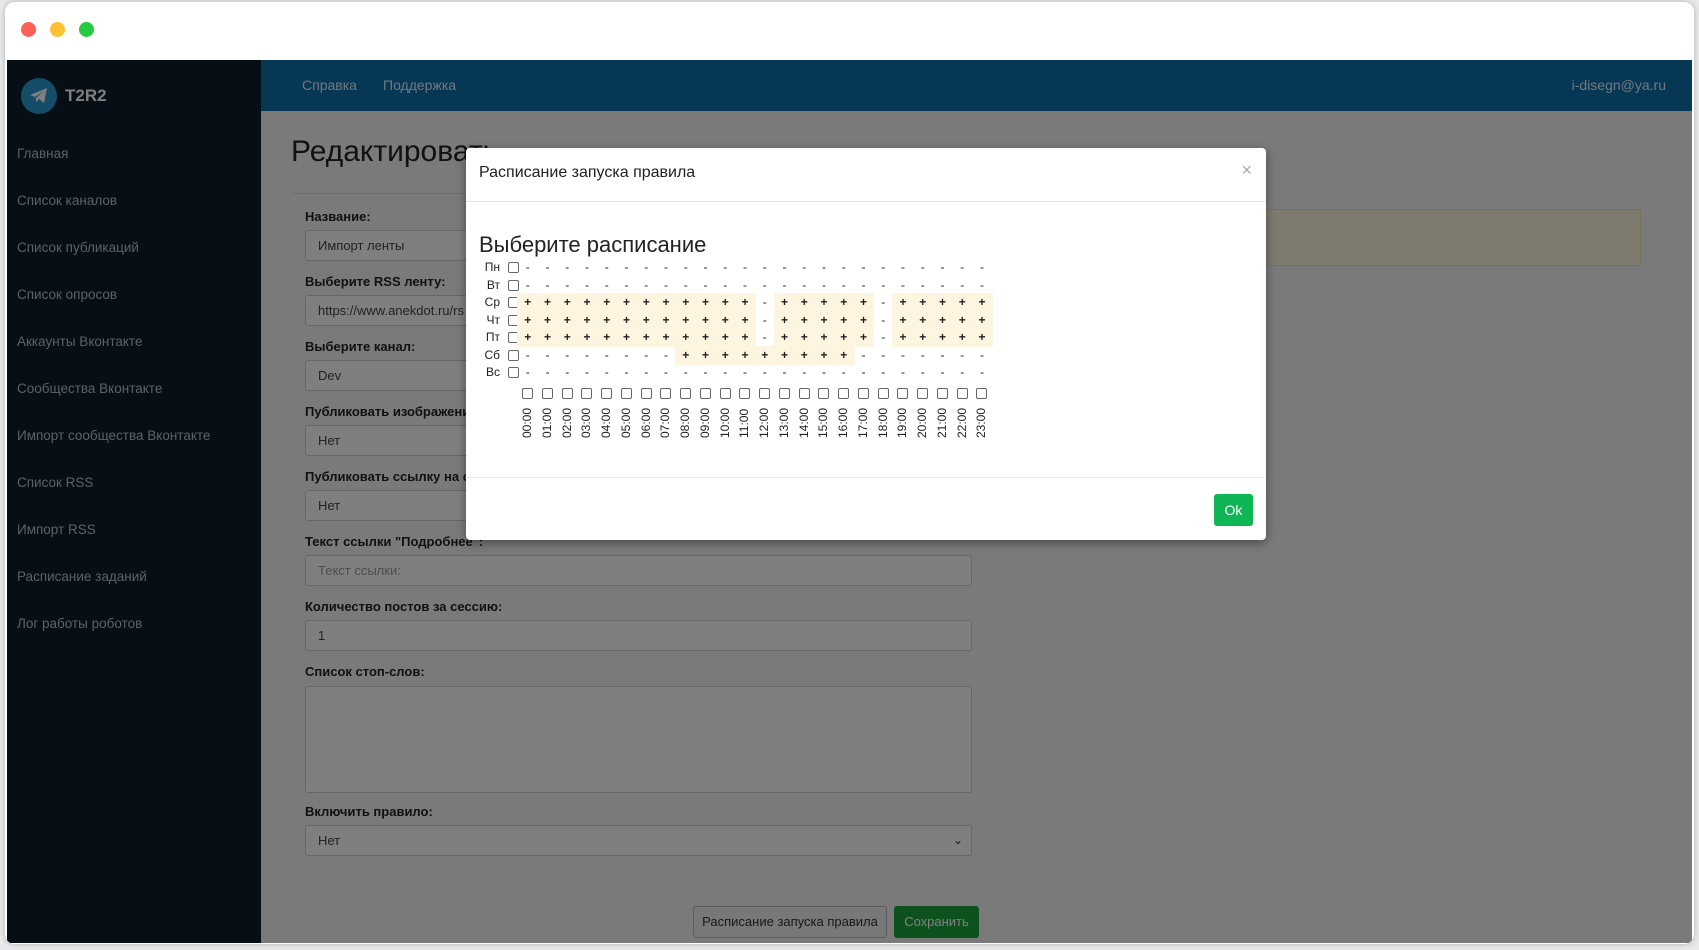  I want to click on close-icon: ×, so click(1246, 170).